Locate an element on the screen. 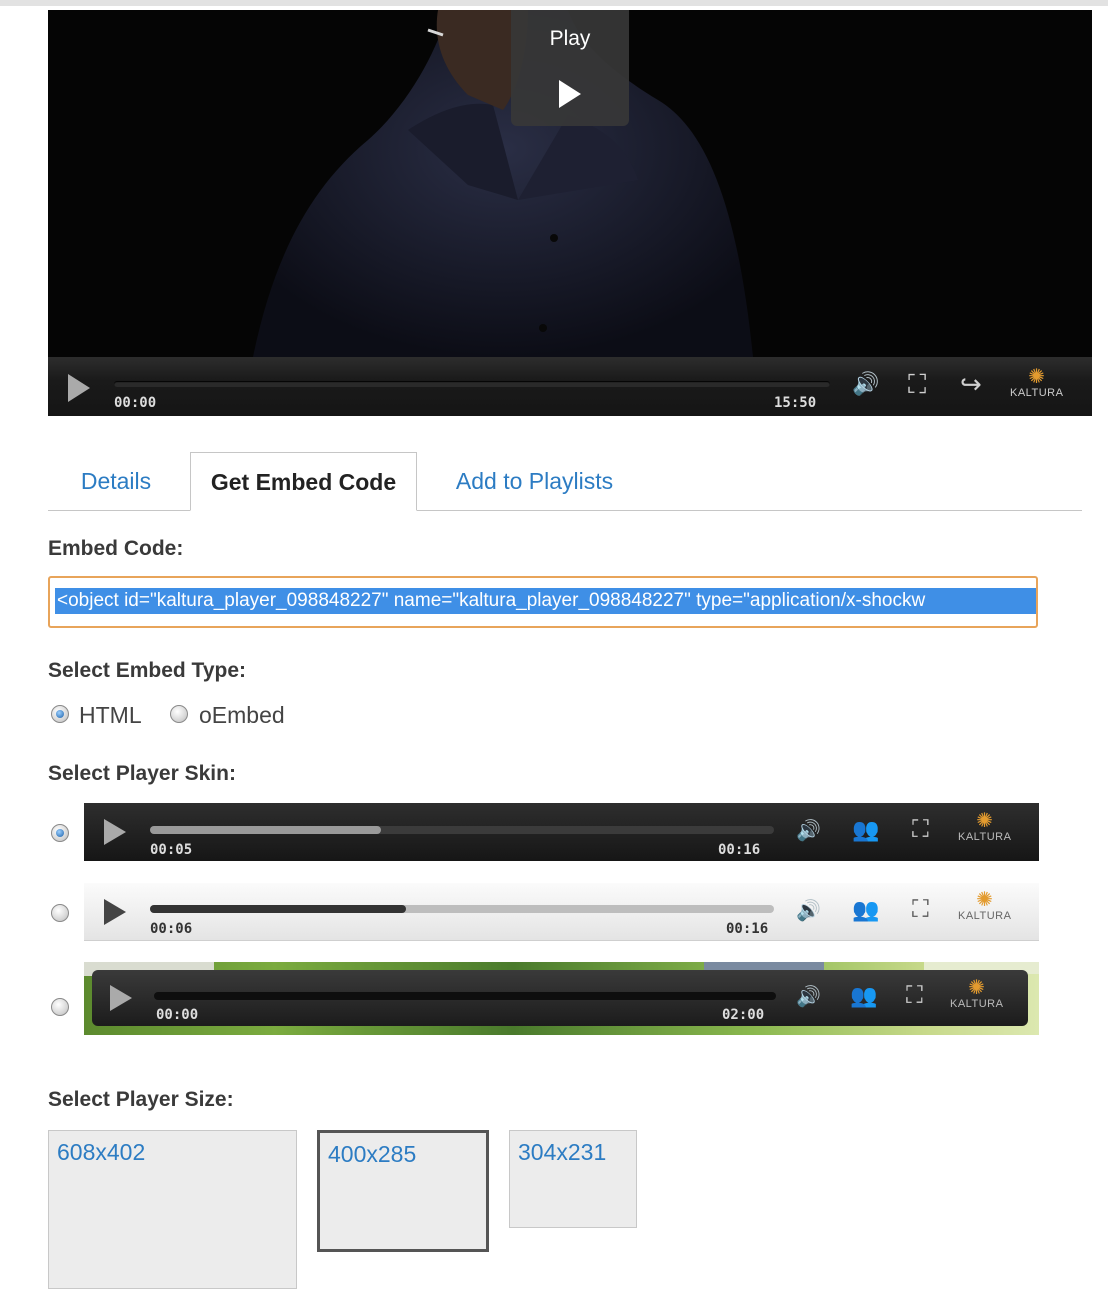  top-border is located at coordinates (554, 3).